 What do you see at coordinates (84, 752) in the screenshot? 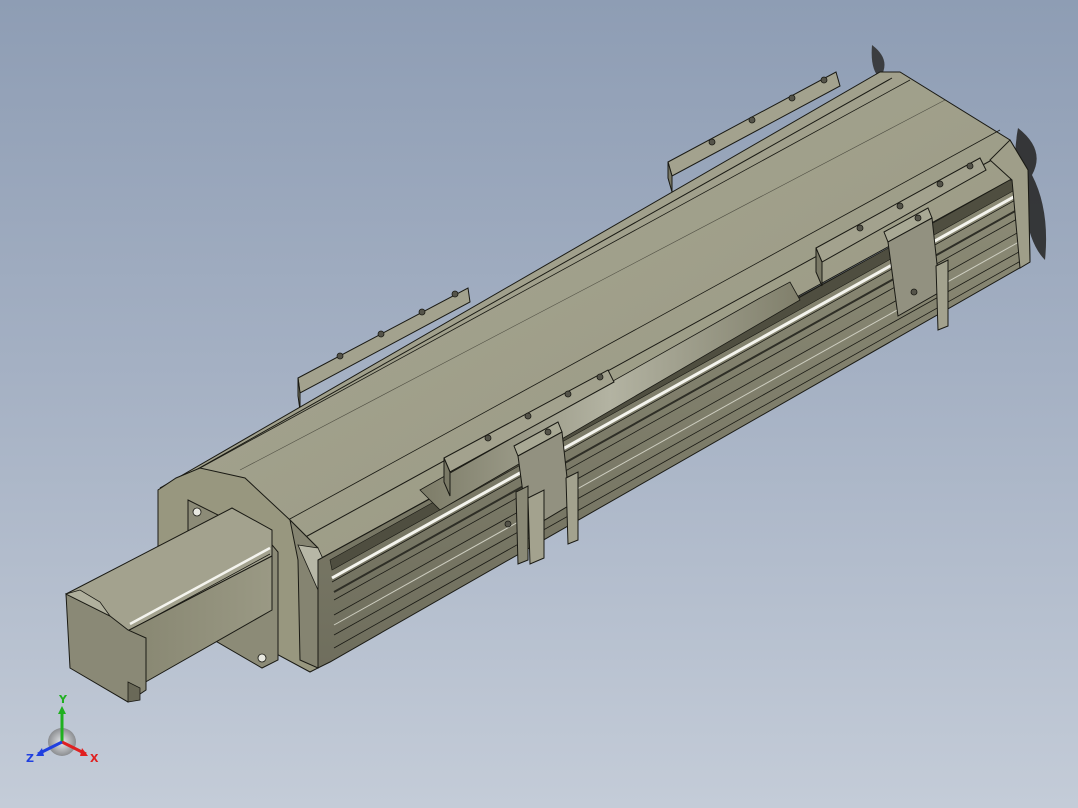
I see `x-axis-arrow` at bounding box center [84, 752].